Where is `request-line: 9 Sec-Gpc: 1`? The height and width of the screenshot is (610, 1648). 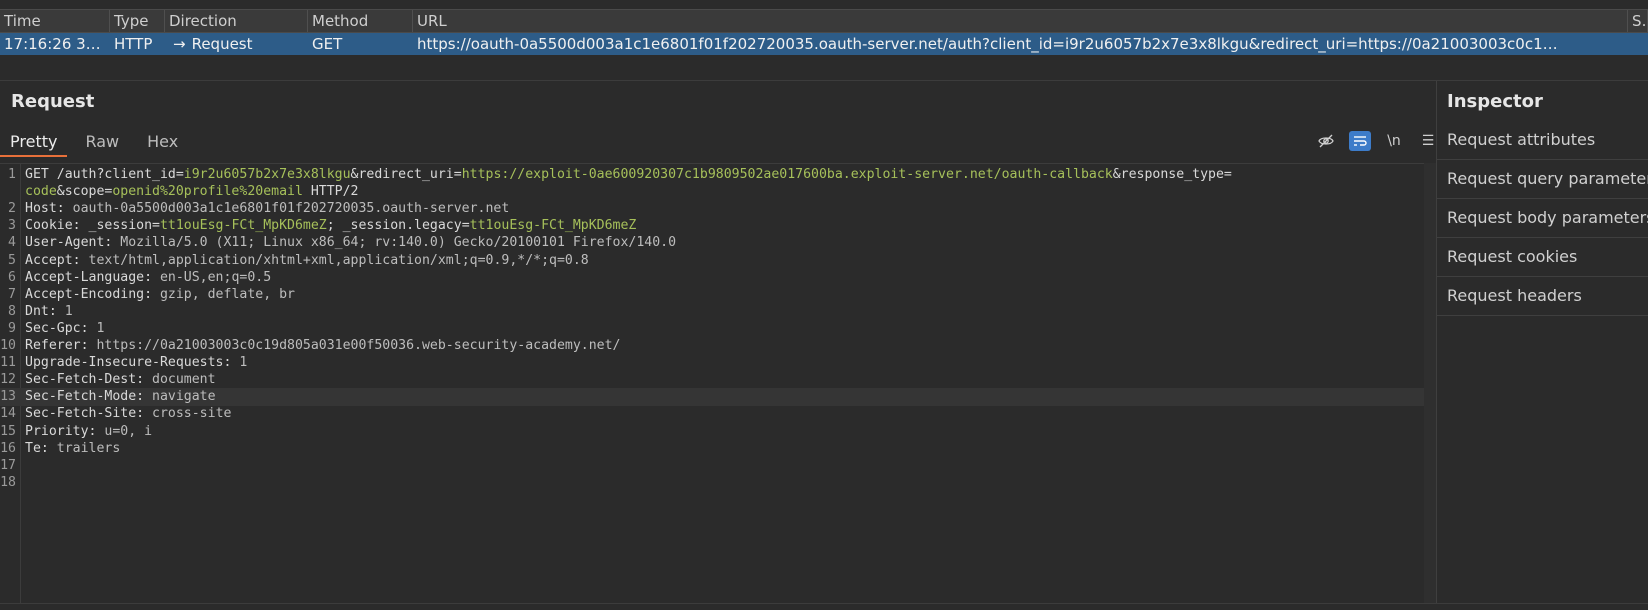
request-line: 9 Sec-Gpc: 1 is located at coordinates (712, 329).